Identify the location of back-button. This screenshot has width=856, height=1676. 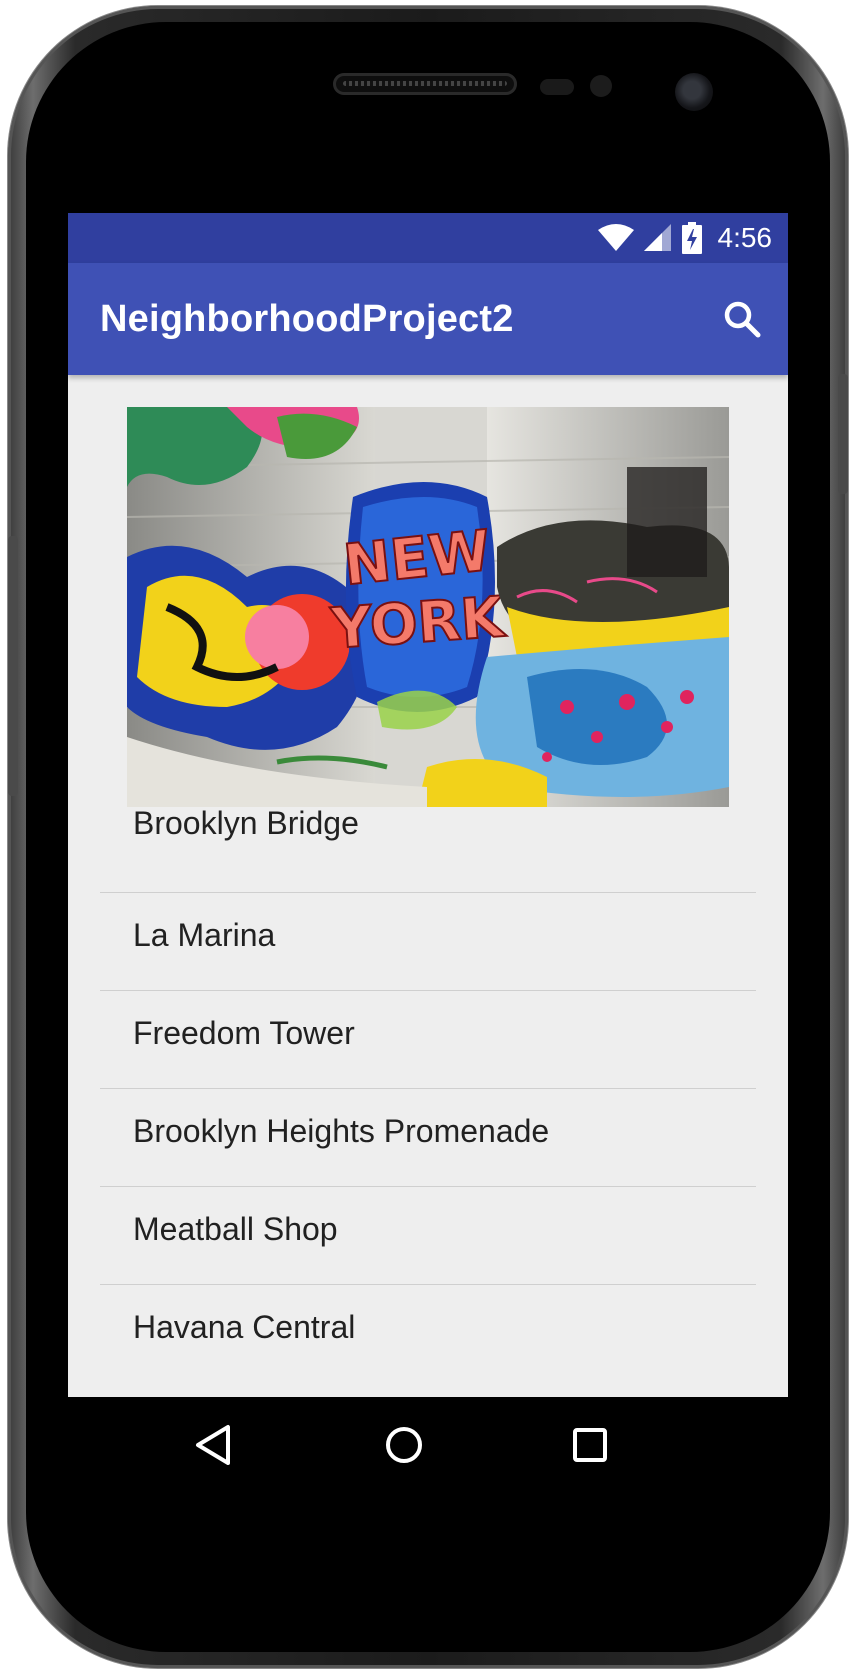
(216, 1445).